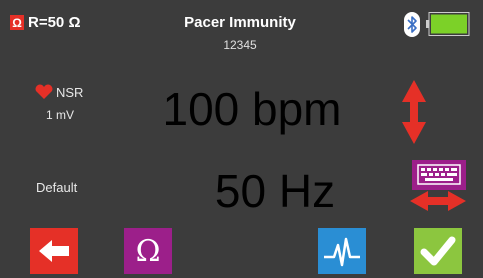 The image size is (483, 278). What do you see at coordinates (448, 24) in the screenshot?
I see `battery-icon` at bounding box center [448, 24].